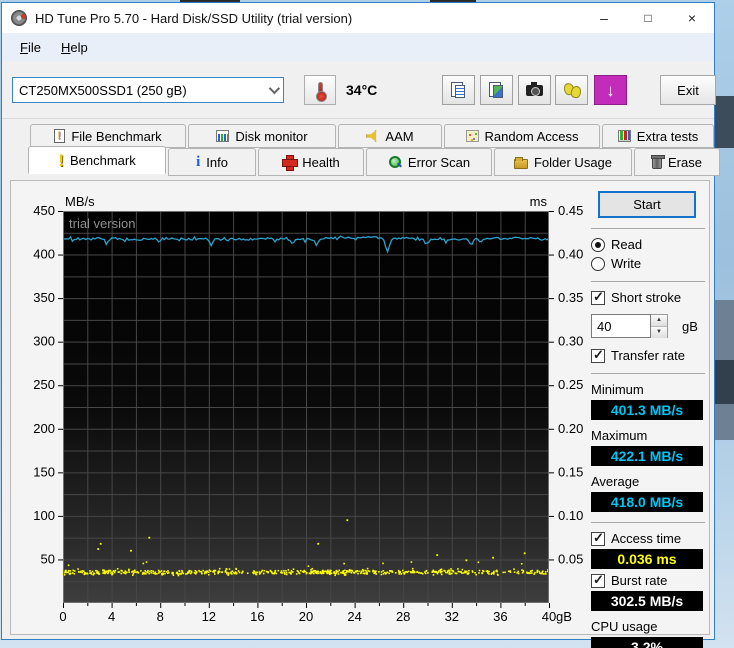  What do you see at coordinates (44, 515) in the screenshot?
I see `y-left-tick-label: 100` at bounding box center [44, 515].